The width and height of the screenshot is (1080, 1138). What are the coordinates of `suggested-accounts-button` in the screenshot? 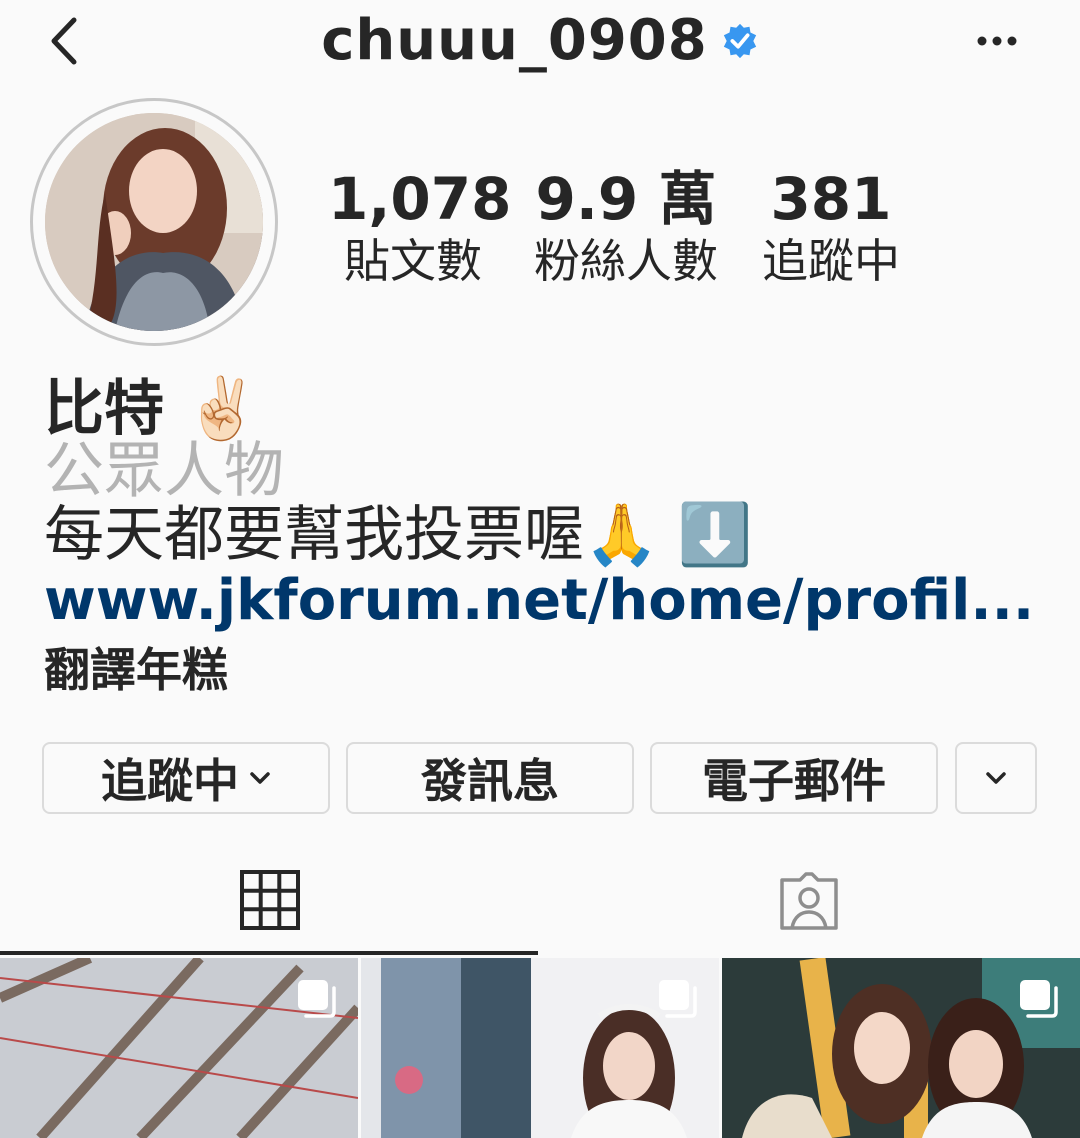 It's located at (996, 778).